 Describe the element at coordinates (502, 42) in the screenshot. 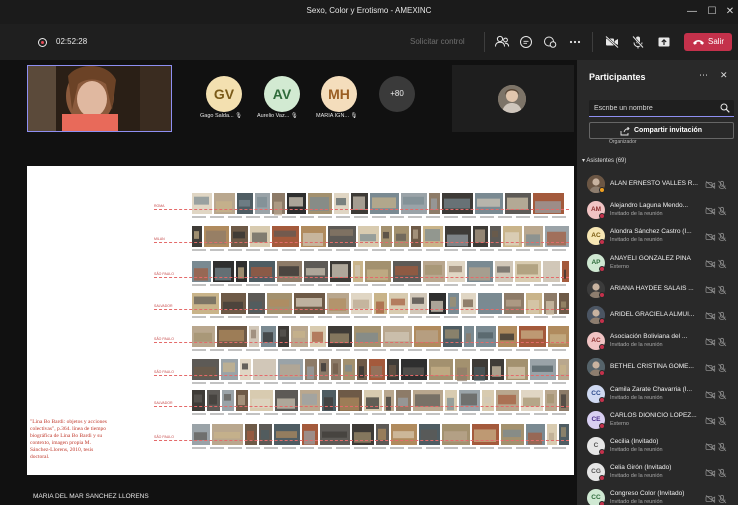

I see `participants-icon` at that location.